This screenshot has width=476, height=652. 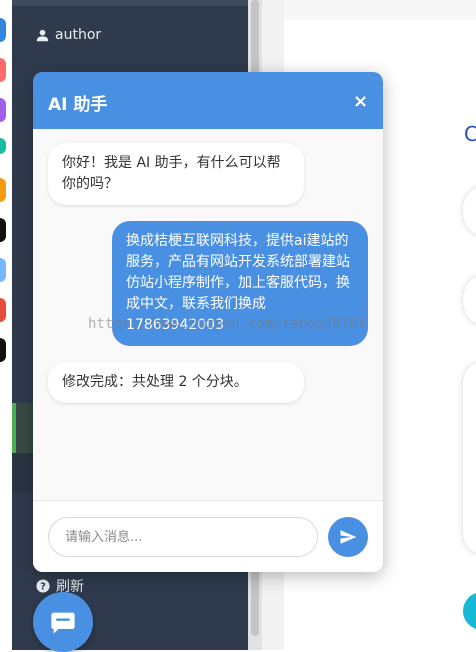 I want to click on question-circle-icon: ?, so click(x=43, y=586).